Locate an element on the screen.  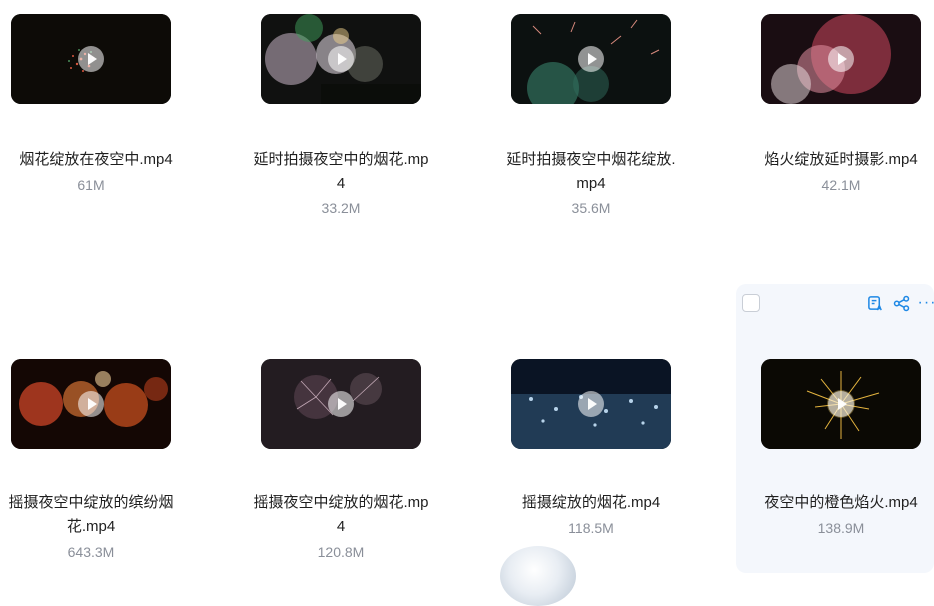
file-card-hovered: 夜空中的橙色焰火.mp4 138.9M is located at coordinates (835, 428).